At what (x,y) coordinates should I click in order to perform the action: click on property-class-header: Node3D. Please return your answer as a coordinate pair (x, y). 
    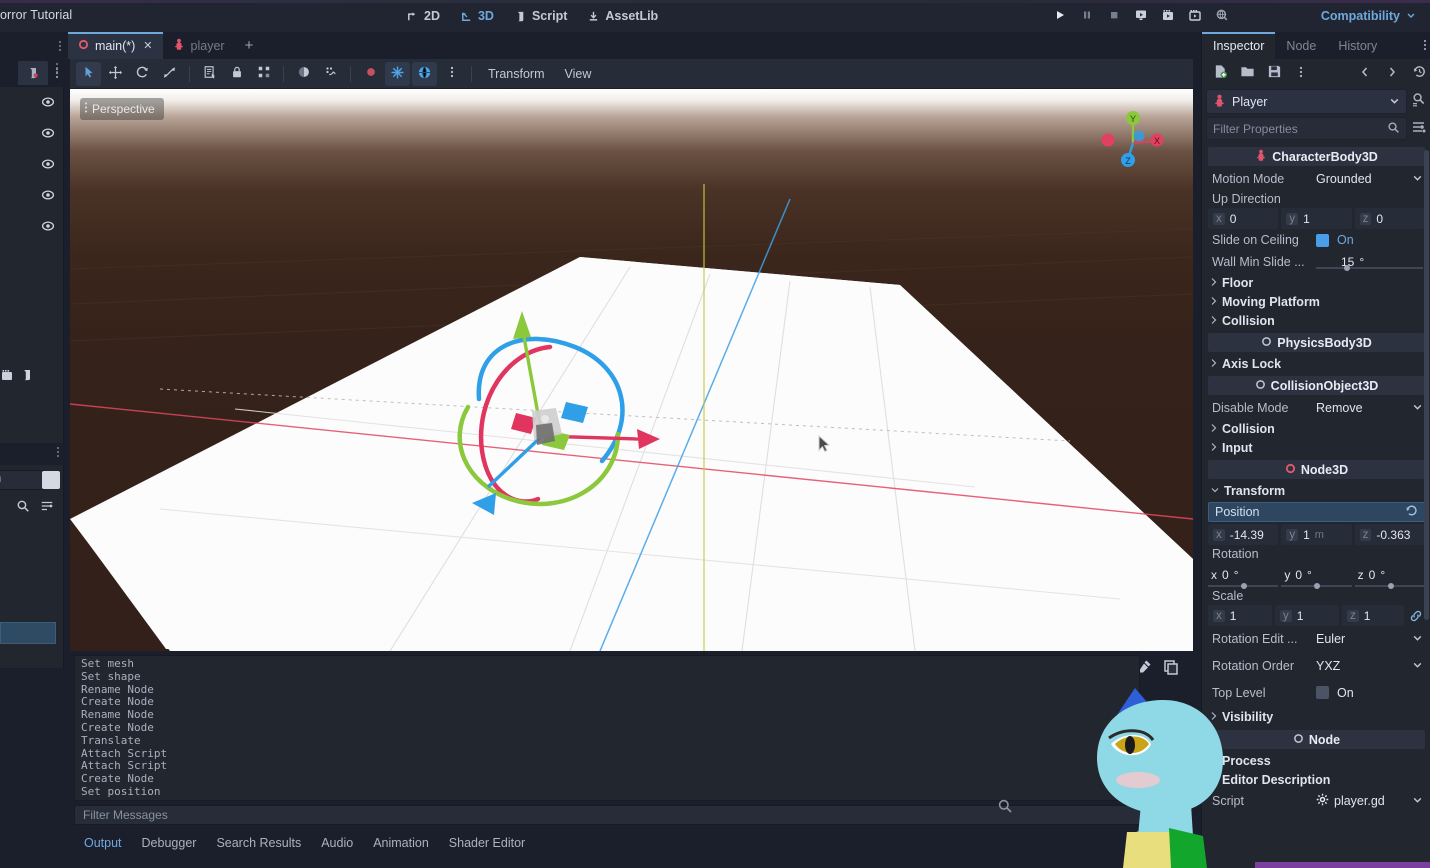
    Looking at the image, I should click on (1316, 469).